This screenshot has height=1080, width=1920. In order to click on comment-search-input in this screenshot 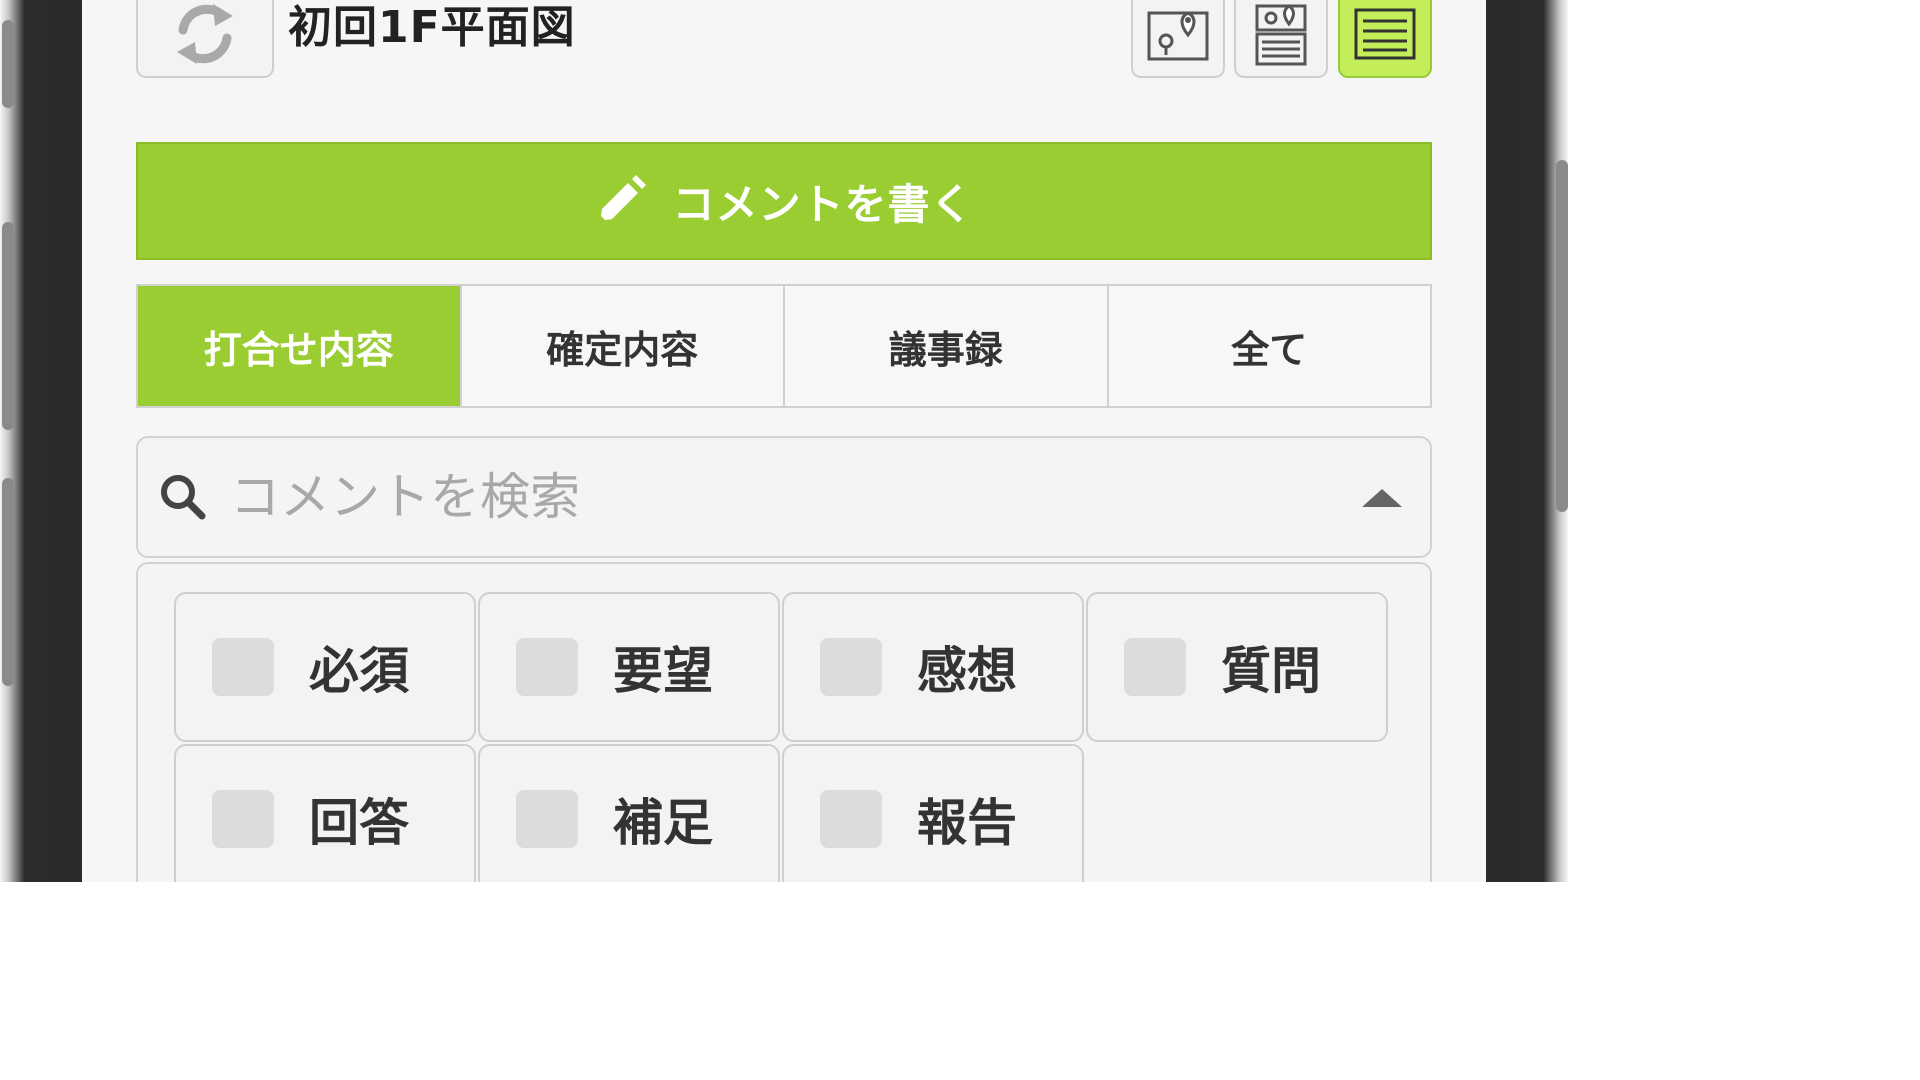, I will do `click(770, 497)`.